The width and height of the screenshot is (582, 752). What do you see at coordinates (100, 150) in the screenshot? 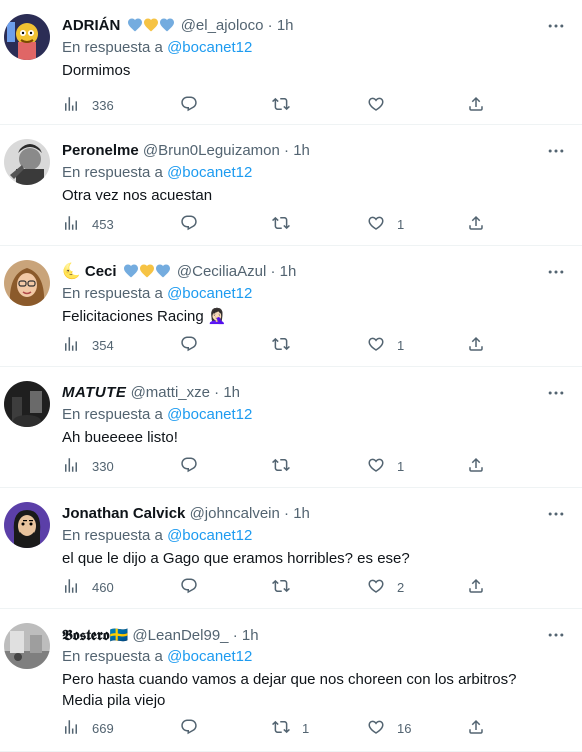
I see `author-name: Peronelme` at bounding box center [100, 150].